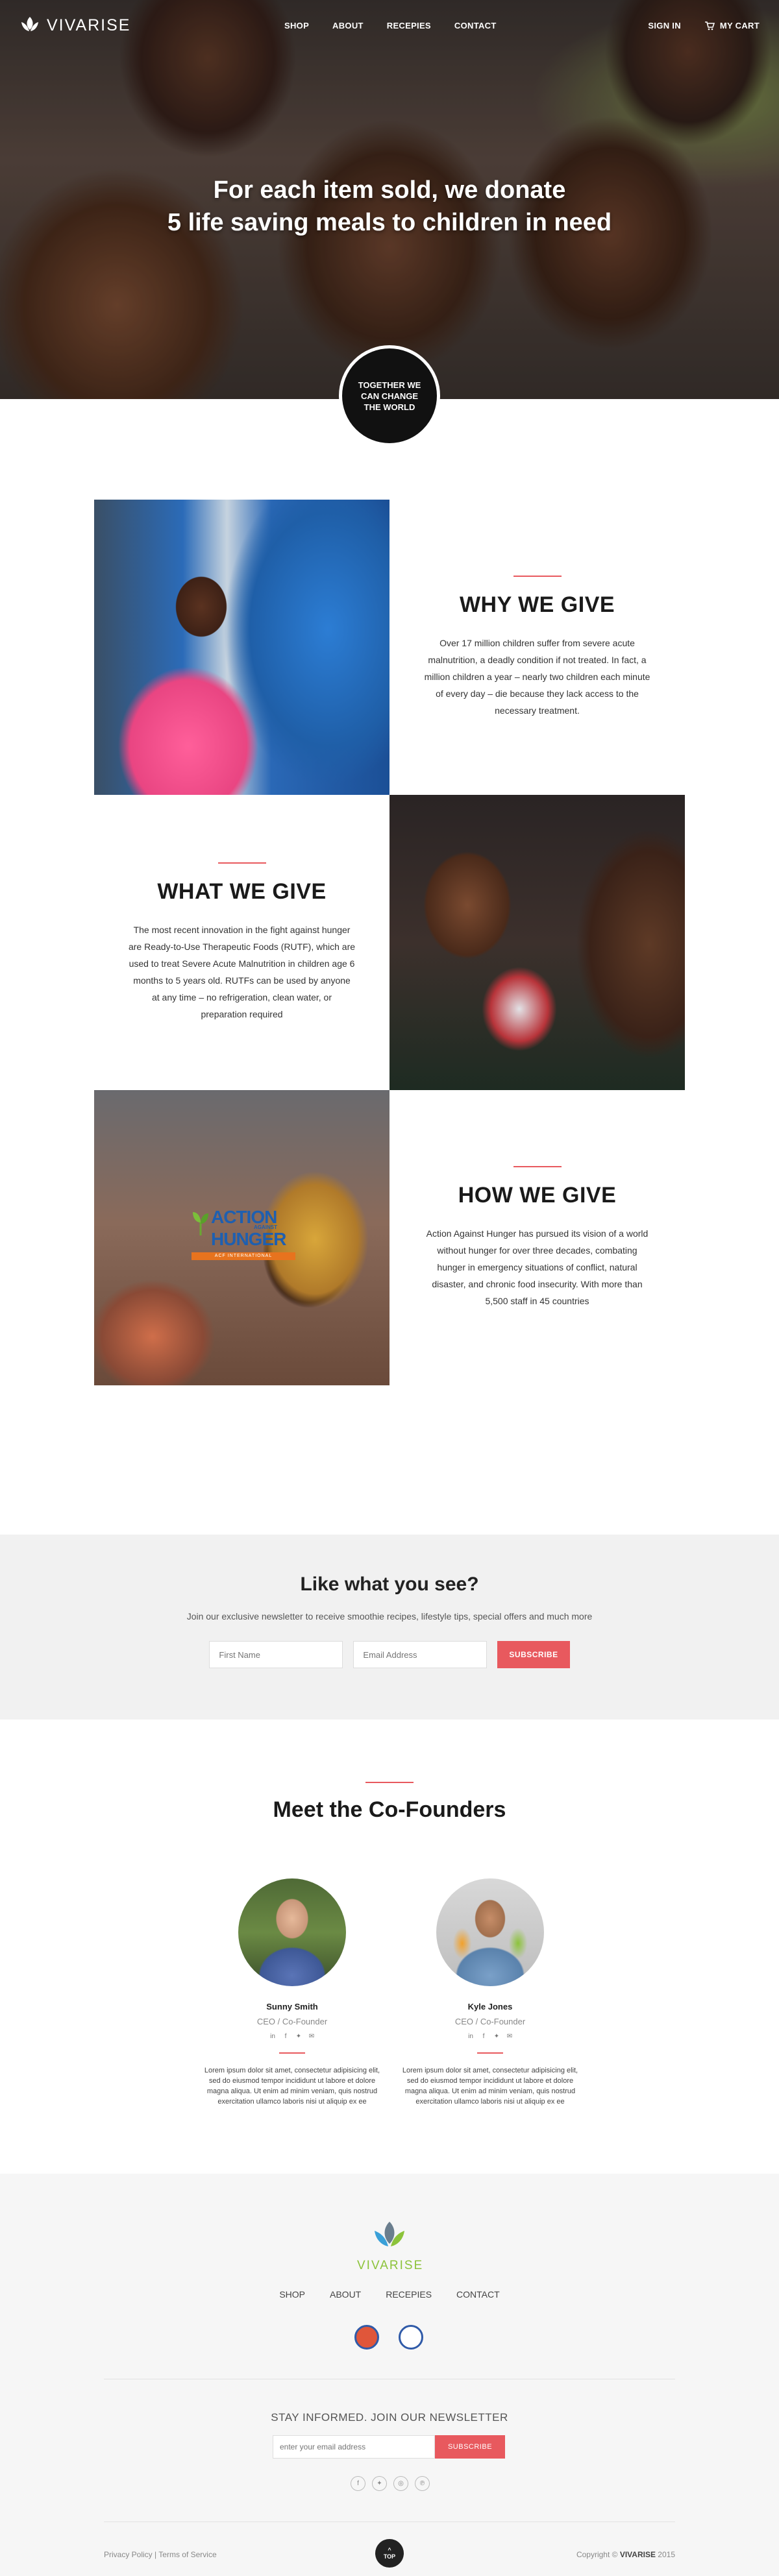 The width and height of the screenshot is (779, 2576). I want to click on pinterest-icon: ℗, so click(422, 2483).